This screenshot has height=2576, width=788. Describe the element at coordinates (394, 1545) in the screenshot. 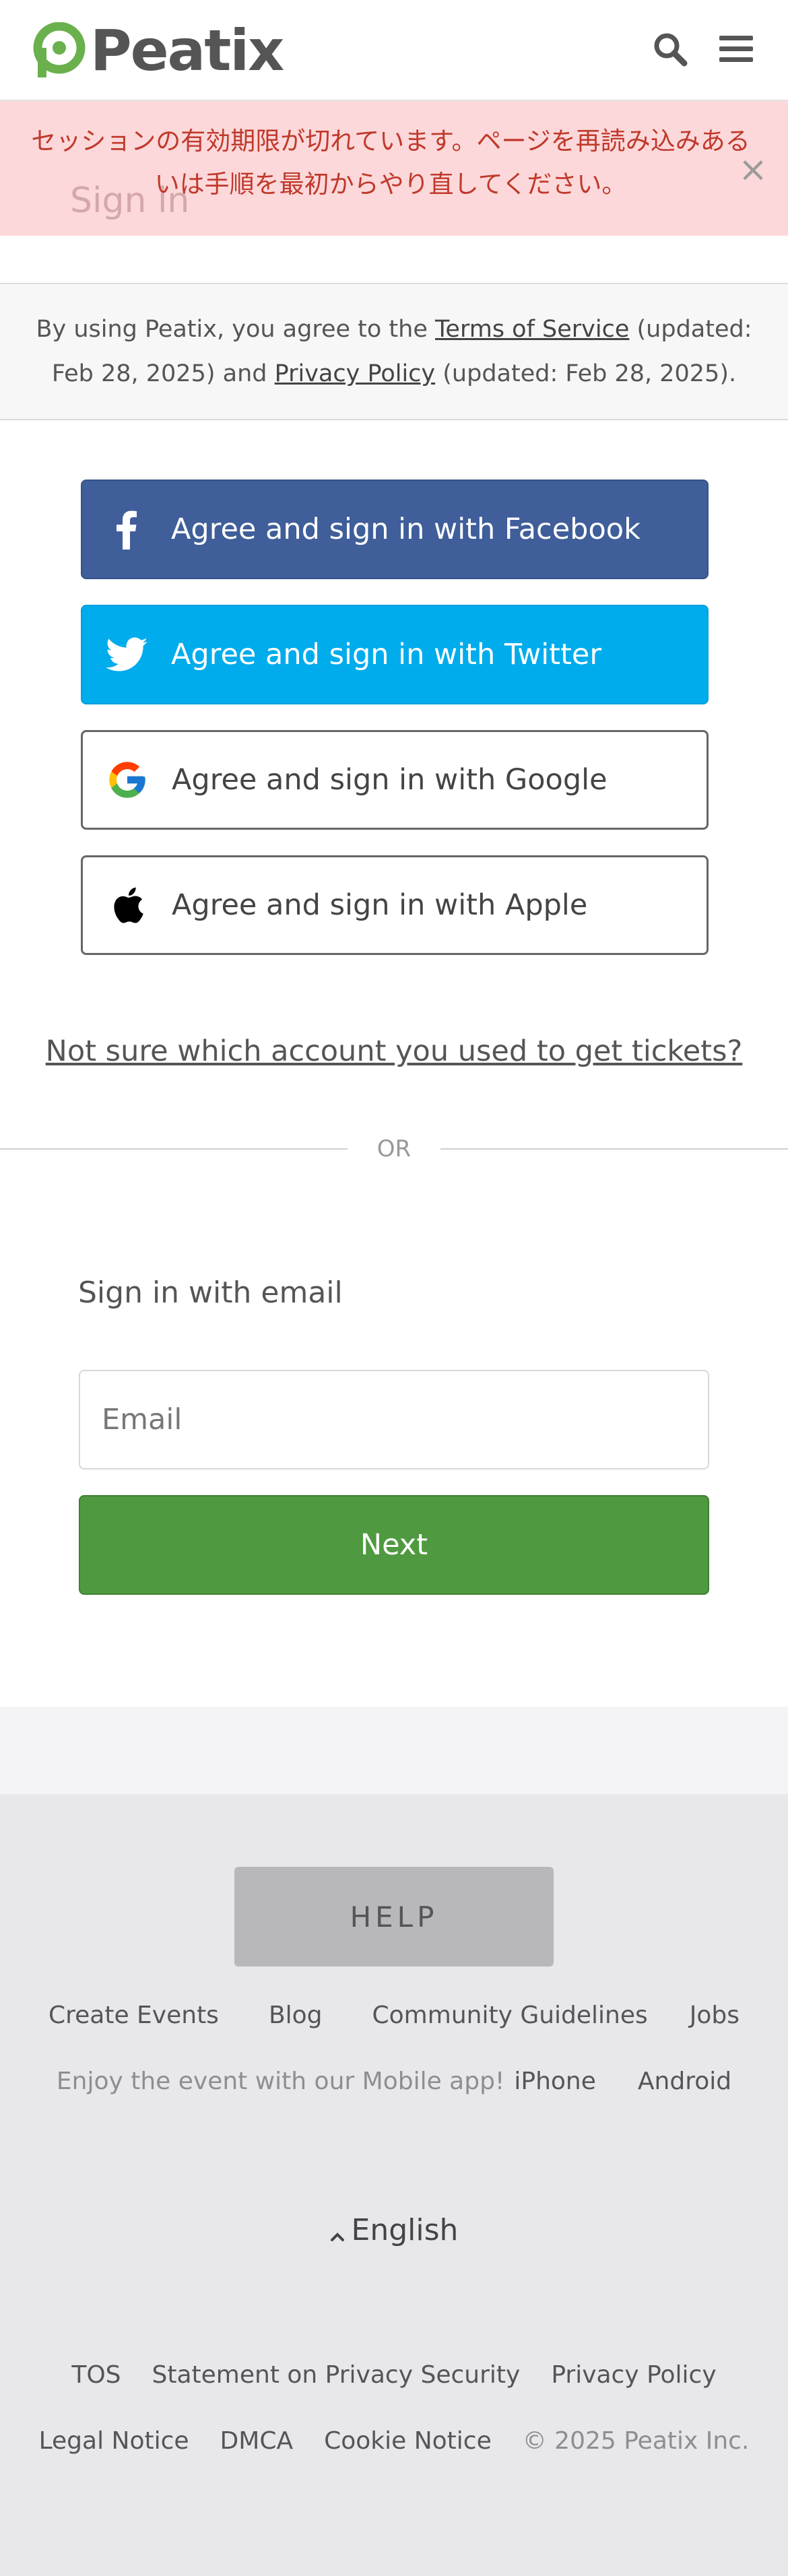

I see `next-button: Next` at that location.